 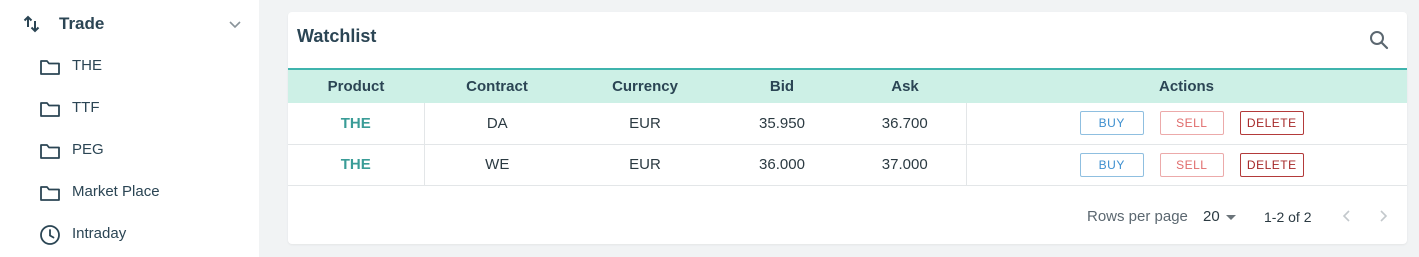 I want to click on sidebar-section-trade: Trade, so click(x=129, y=25).